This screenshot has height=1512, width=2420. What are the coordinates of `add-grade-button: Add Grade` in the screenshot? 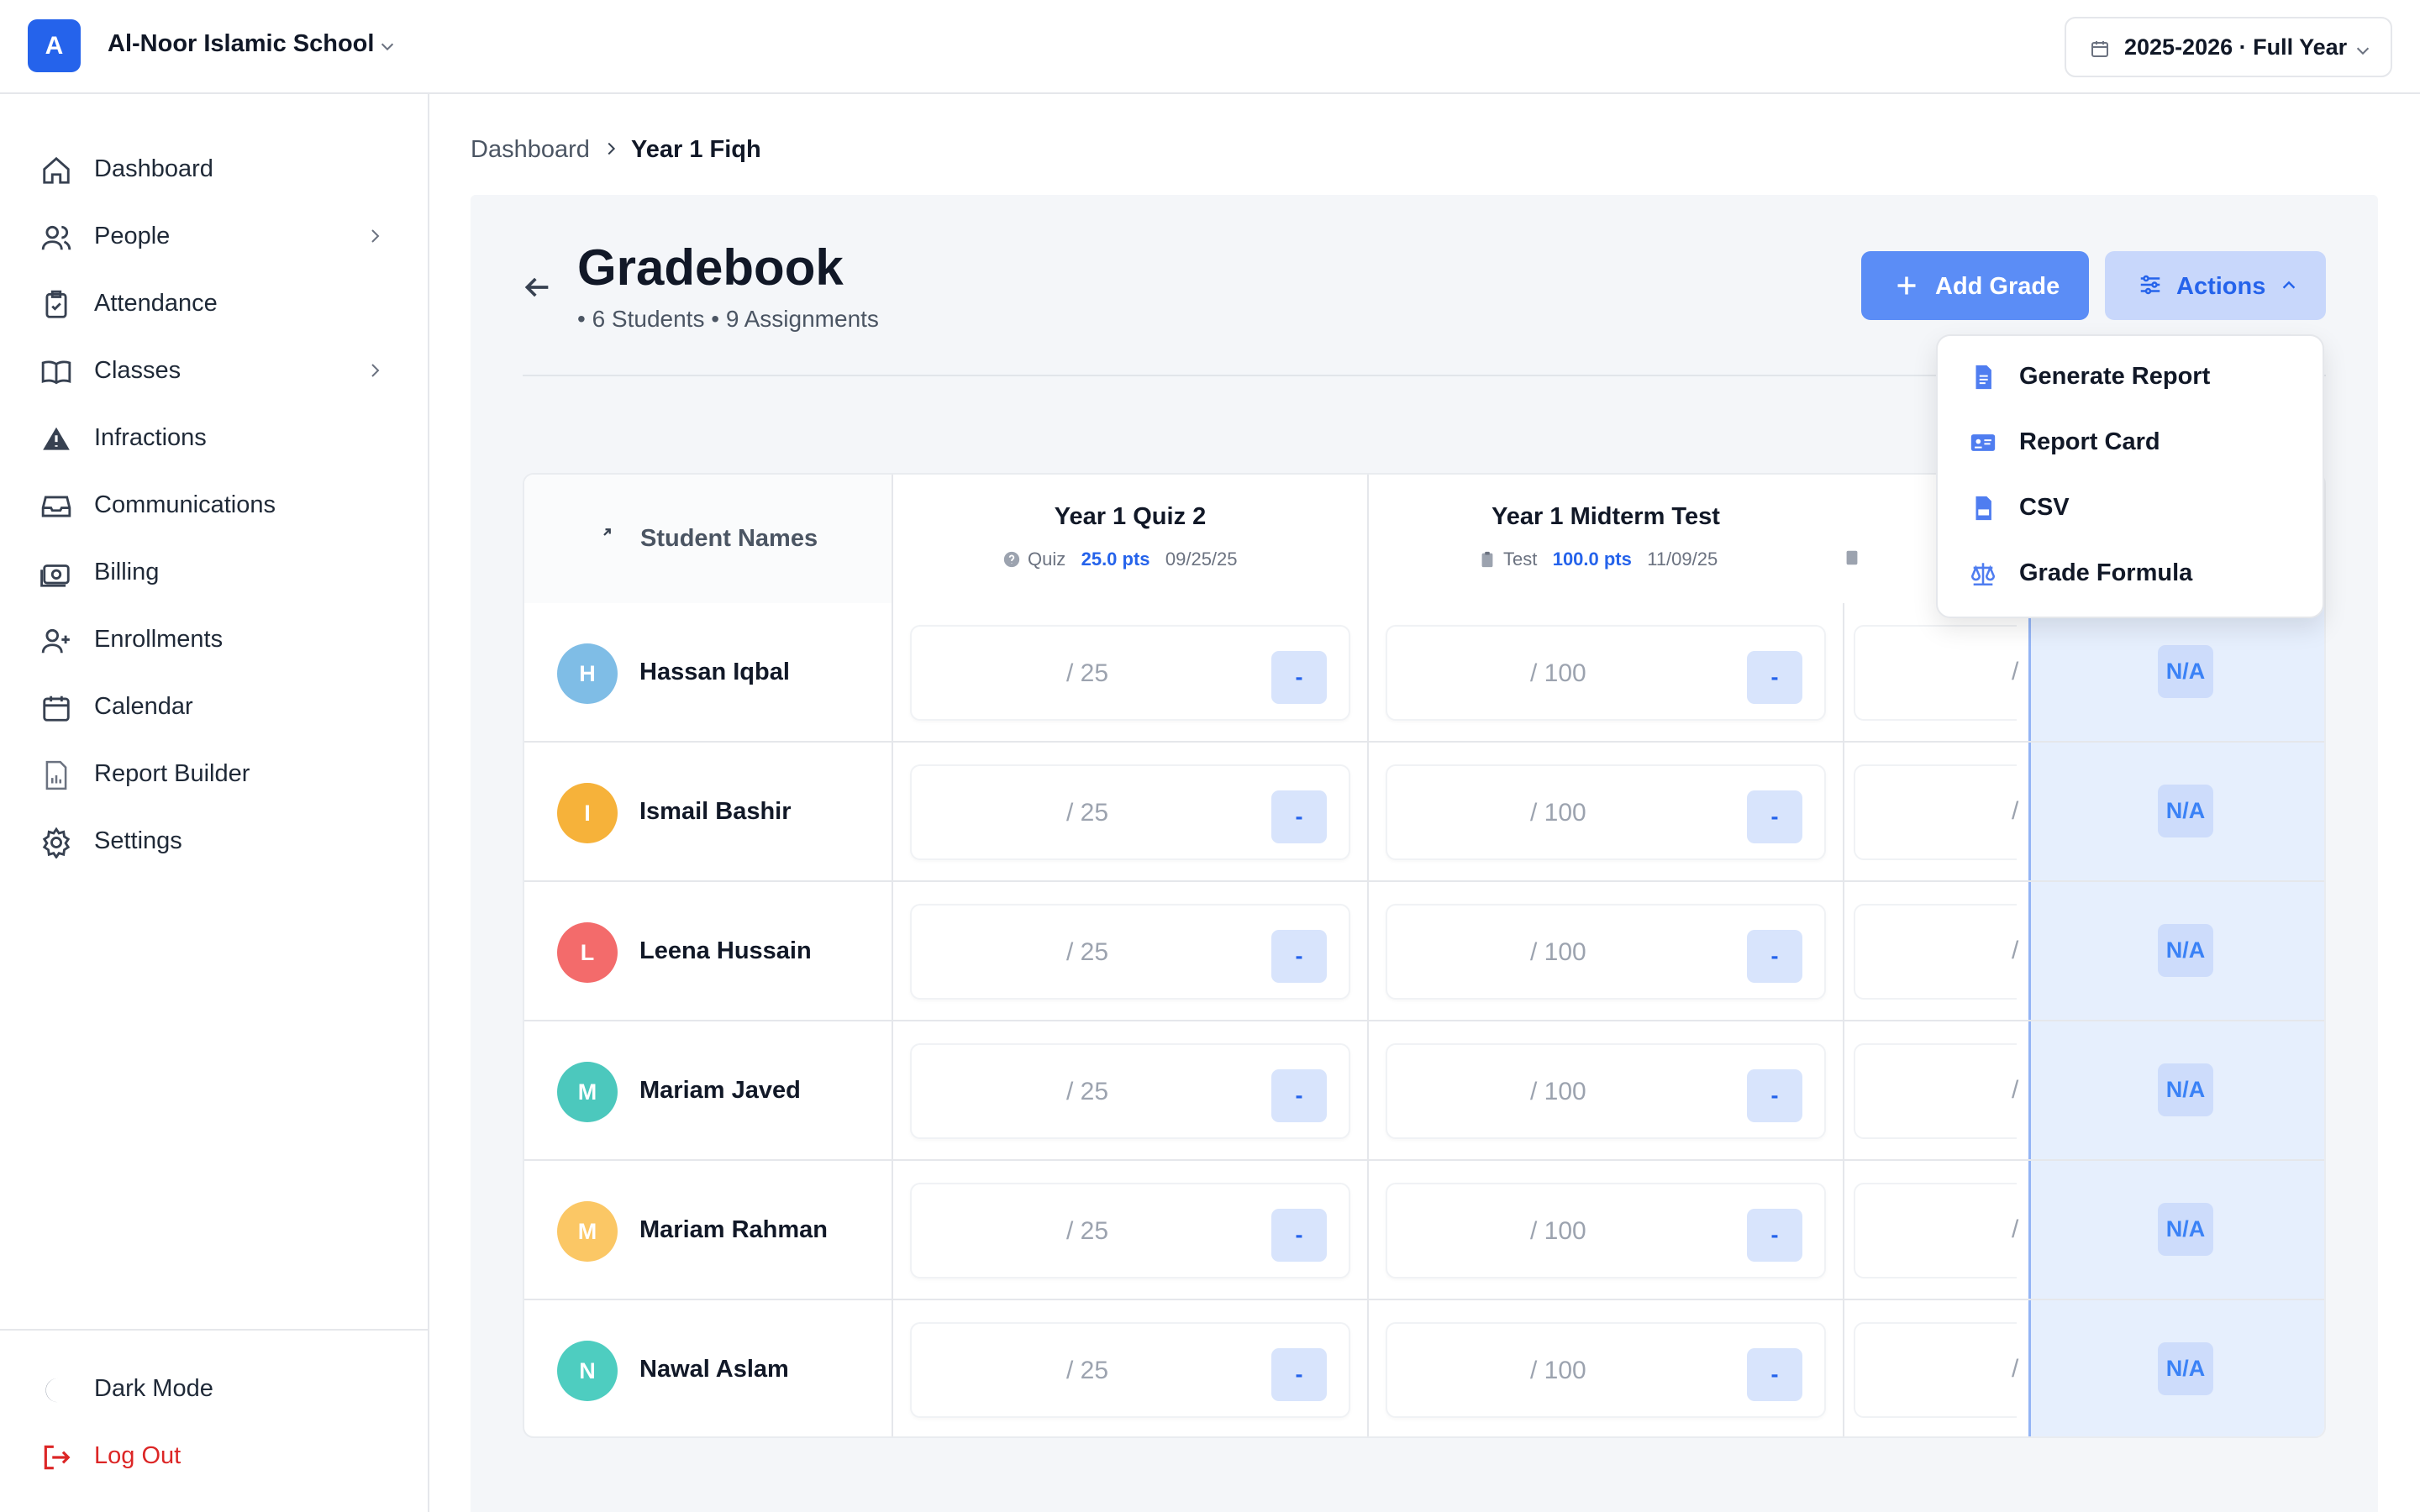 It's located at (1975, 285).